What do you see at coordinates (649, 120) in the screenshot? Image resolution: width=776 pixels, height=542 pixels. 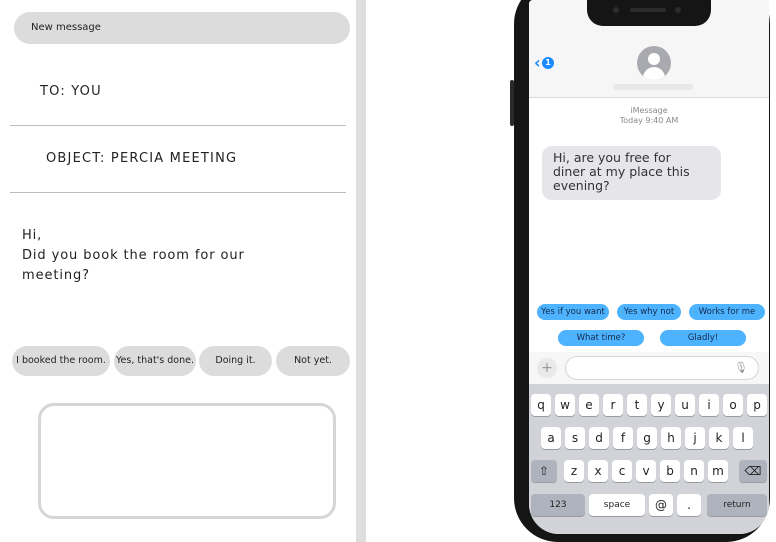 I see `timestamp: Today 9:40 AM` at bounding box center [649, 120].